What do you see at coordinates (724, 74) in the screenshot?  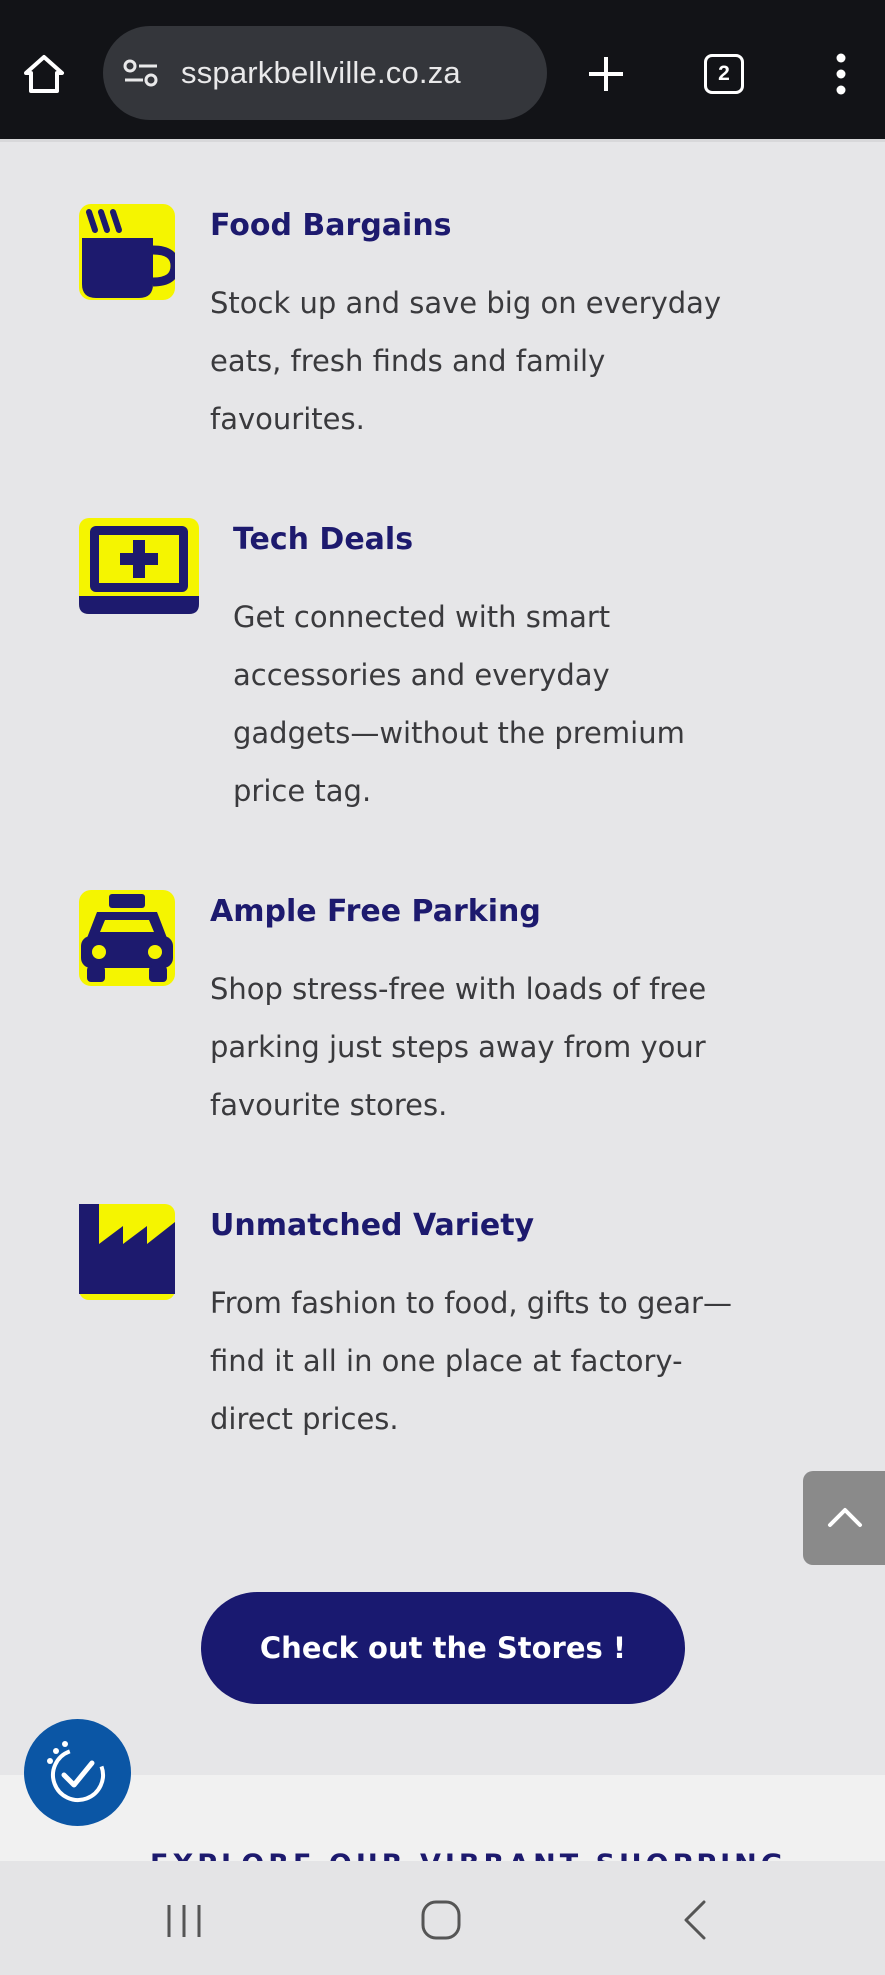 I see `tab-switcher-button: 2` at bounding box center [724, 74].